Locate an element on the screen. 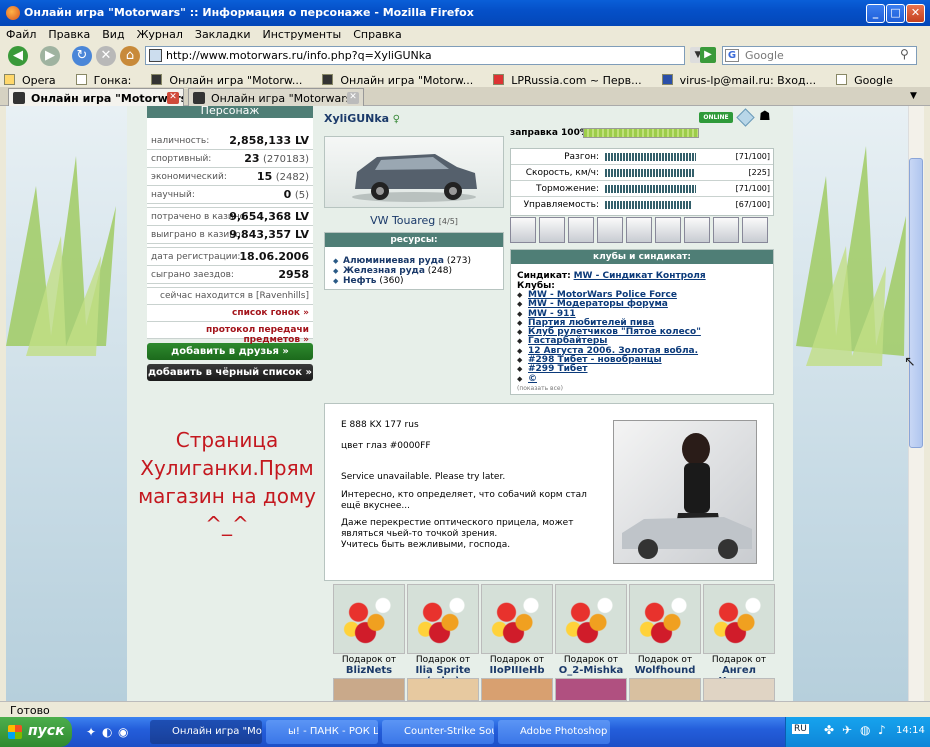 The width and height of the screenshot is (930, 747). plate-text: E 888 KX 177 rus is located at coordinates (380, 425).